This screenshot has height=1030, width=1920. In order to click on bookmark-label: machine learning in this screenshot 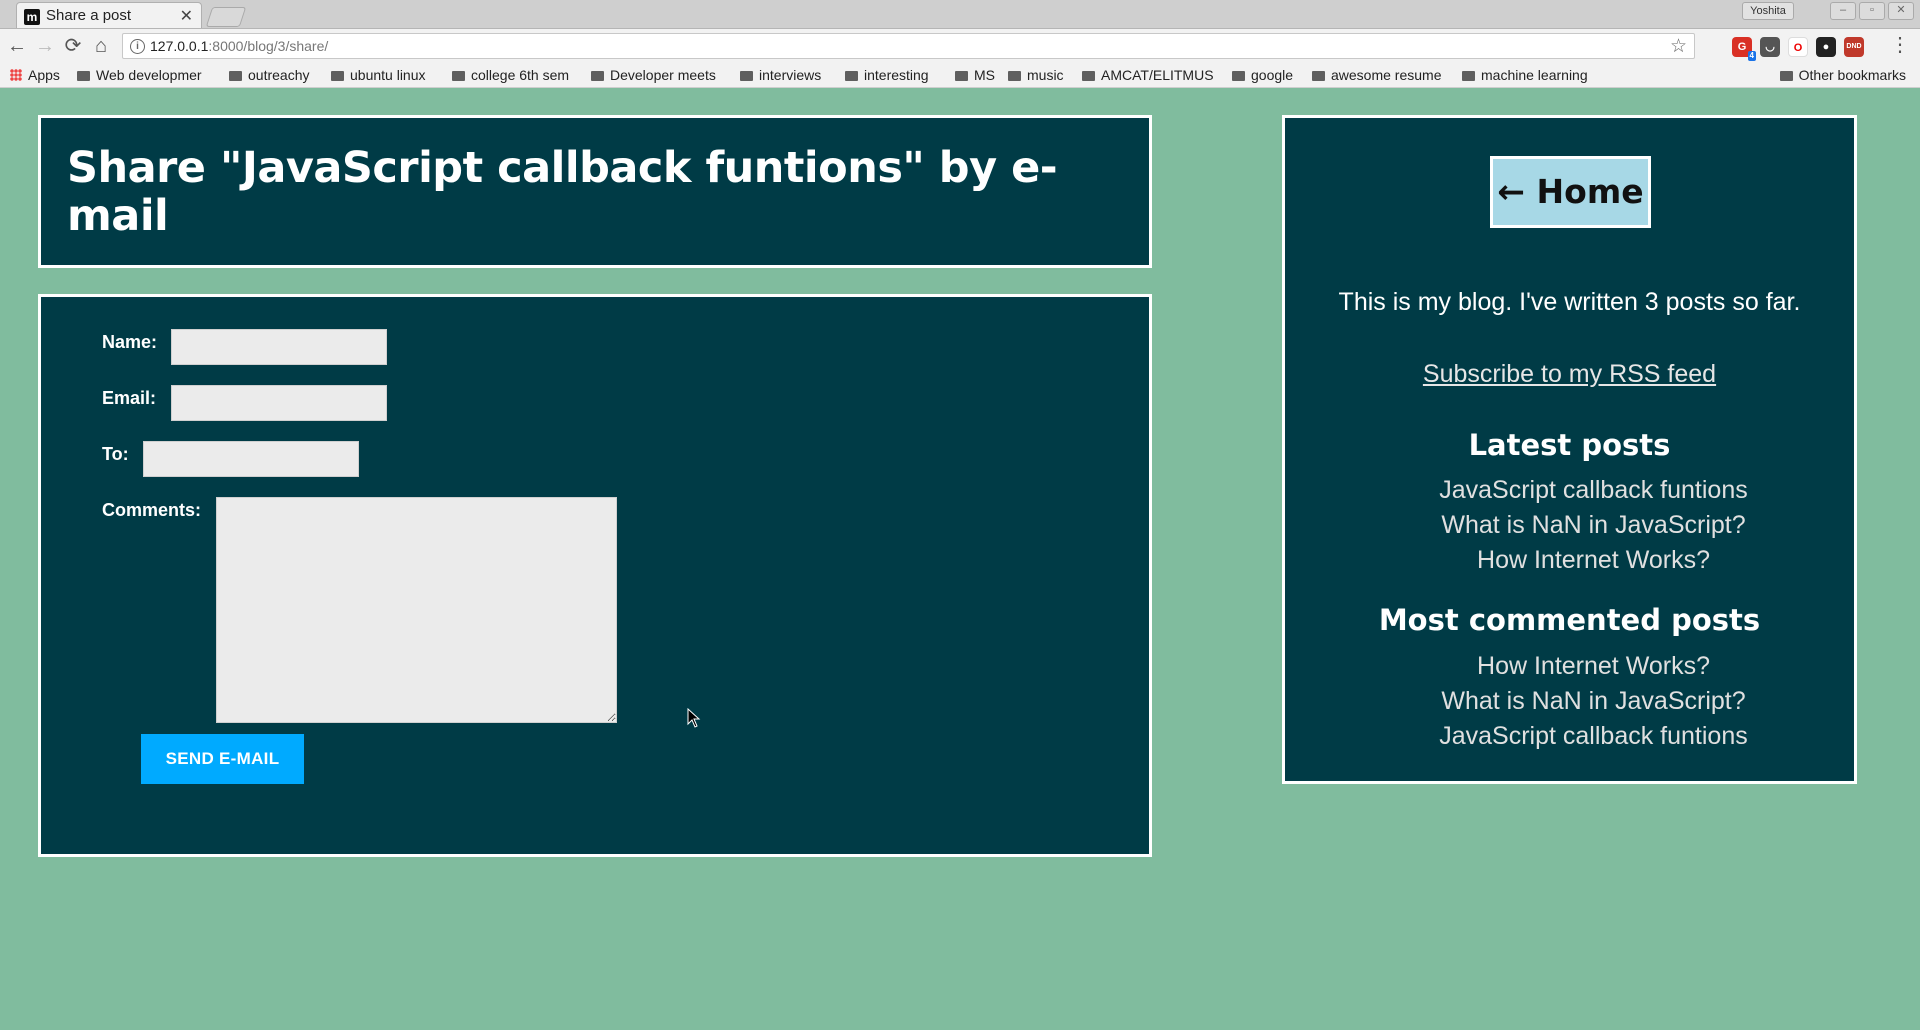, I will do `click(1534, 75)`.